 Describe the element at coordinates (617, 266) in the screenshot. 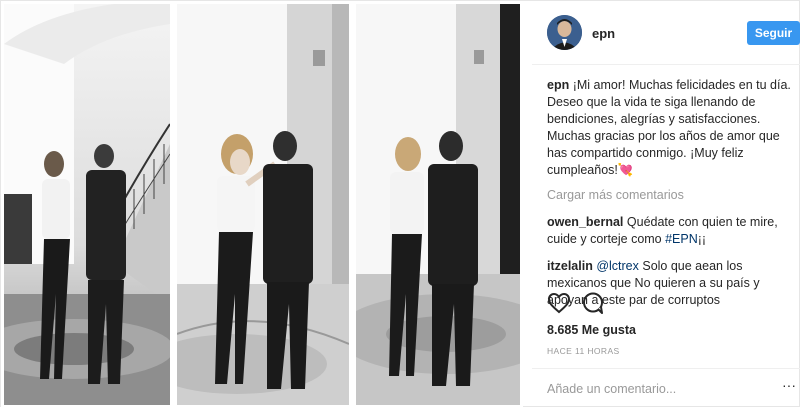

I see `mention-link: @lctrex` at that location.